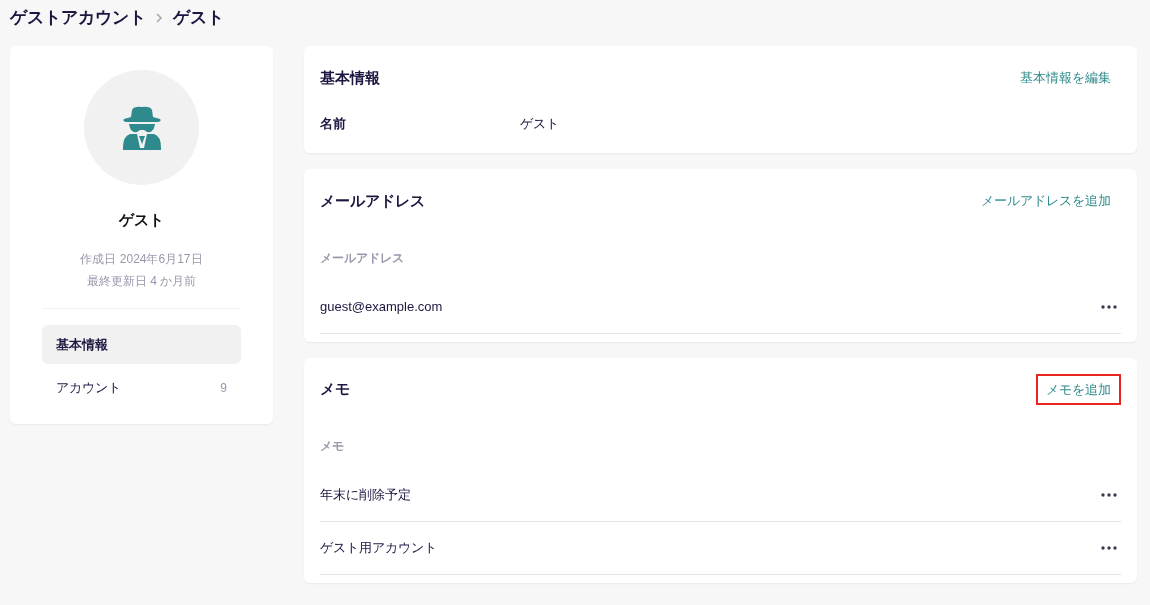  What do you see at coordinates (141, 259) in the screenshot?
I see `created-date: 作成日 2024年6月17日` at bounding box center [141, 259].